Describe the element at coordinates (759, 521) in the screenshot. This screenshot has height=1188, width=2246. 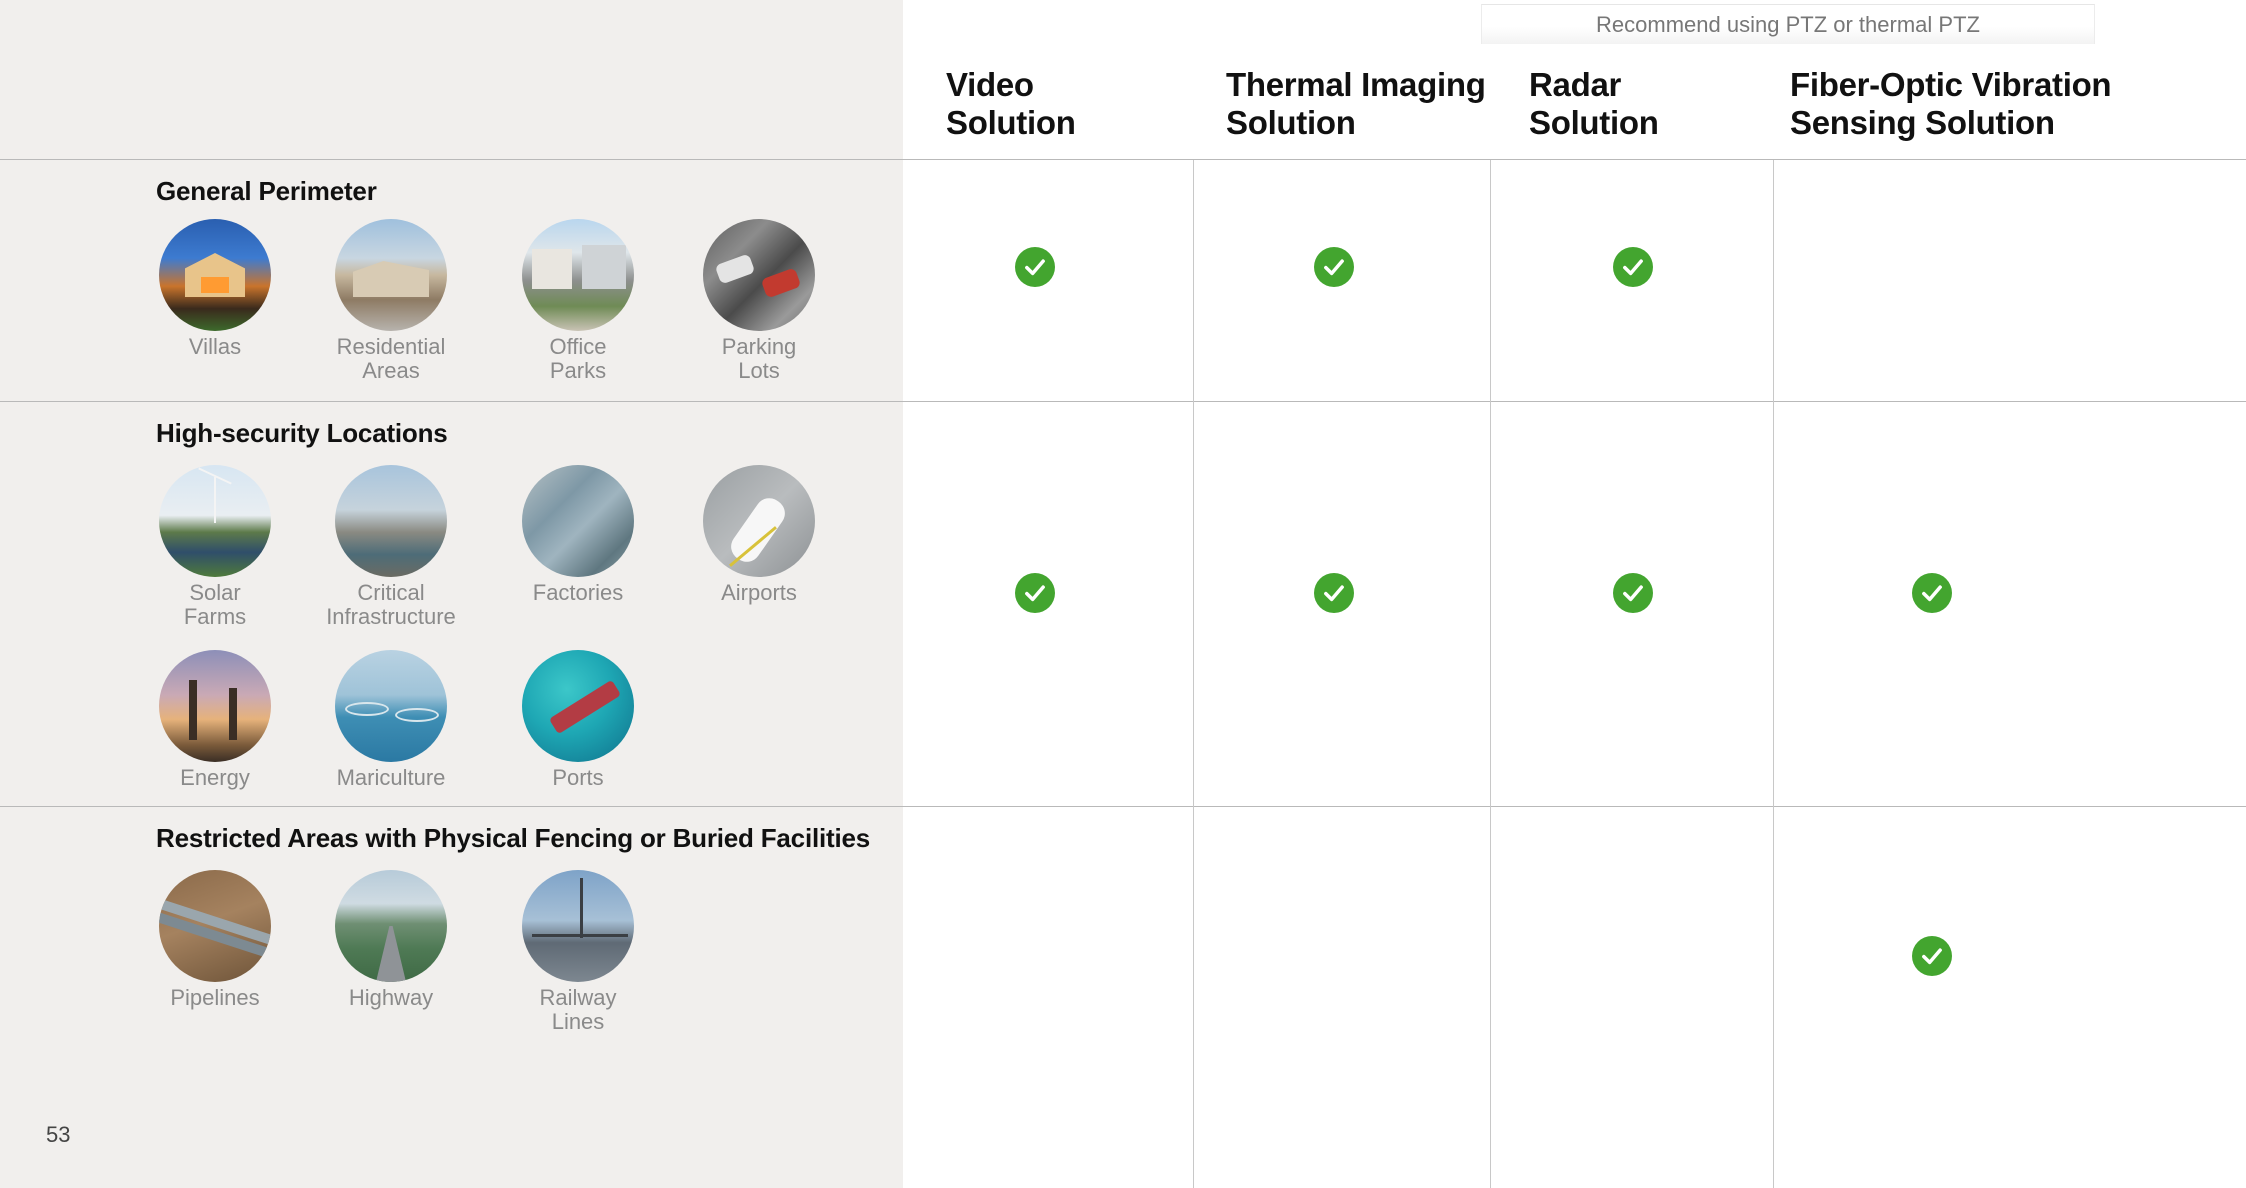
I see `airports-photo` at that location.